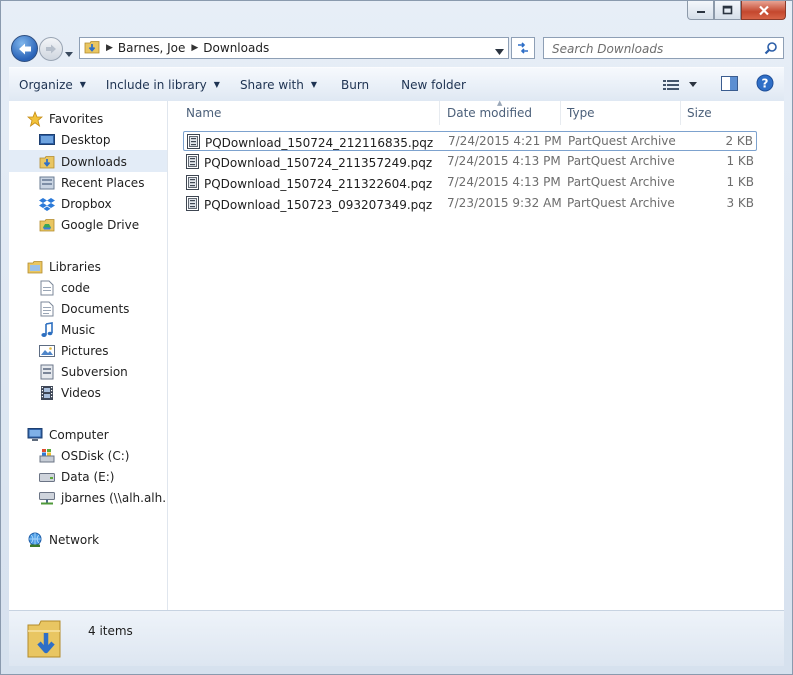 This screenshot has width=793, height=675. Describe the element at coordinates (35, 118) in the screenshot. I see `star-icon` at that location.